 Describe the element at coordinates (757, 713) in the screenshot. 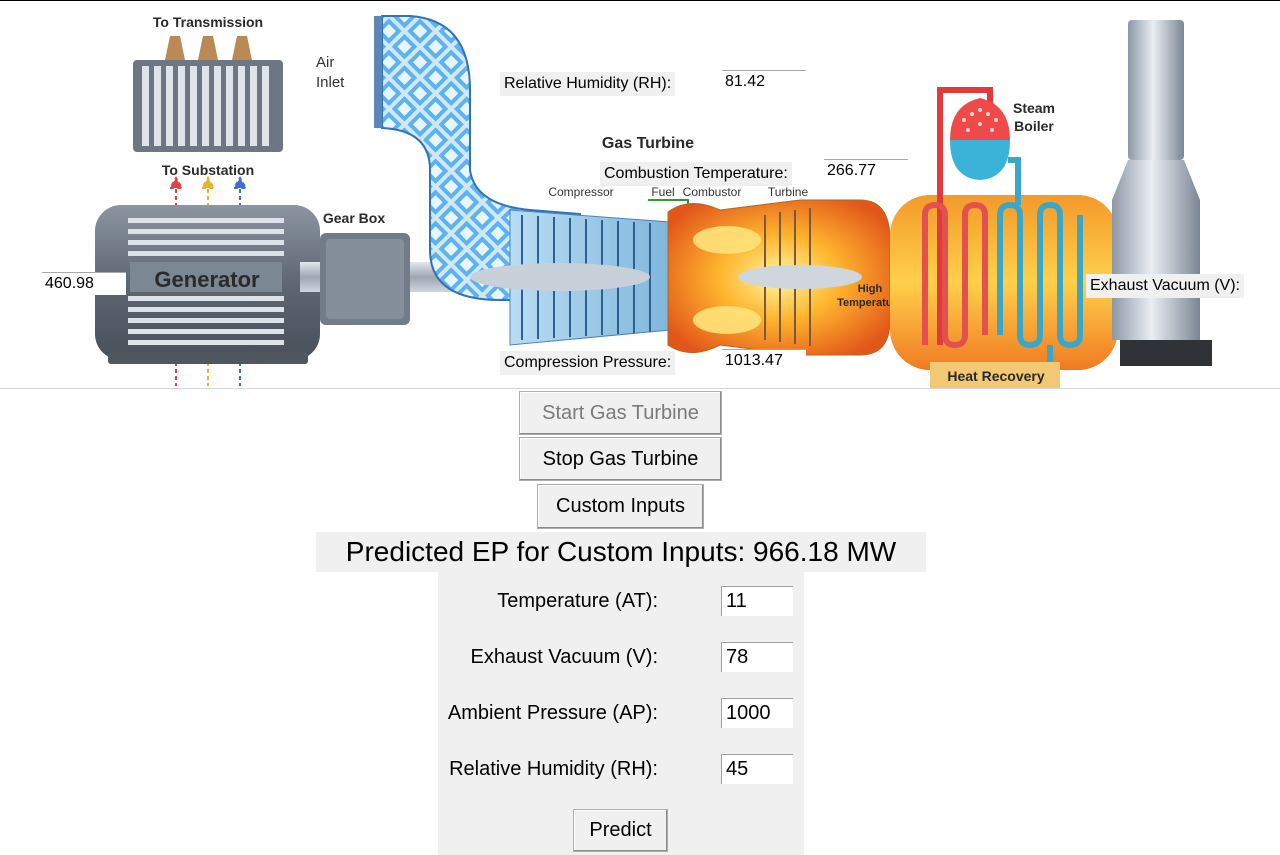

I see `ambient-pressure-input` at that location.